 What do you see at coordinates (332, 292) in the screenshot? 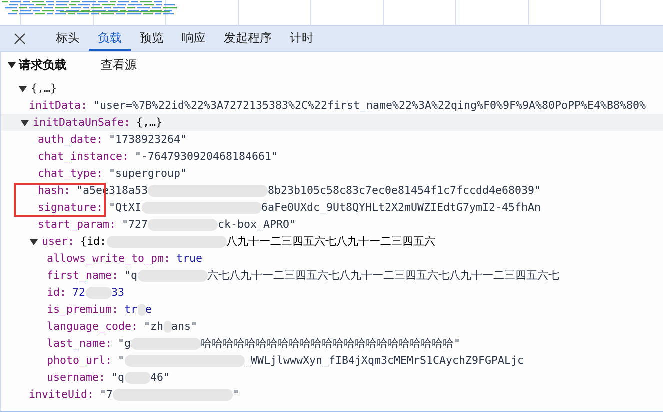
I see `tree-row: id: 72 33` at bounding box center [332, 292].